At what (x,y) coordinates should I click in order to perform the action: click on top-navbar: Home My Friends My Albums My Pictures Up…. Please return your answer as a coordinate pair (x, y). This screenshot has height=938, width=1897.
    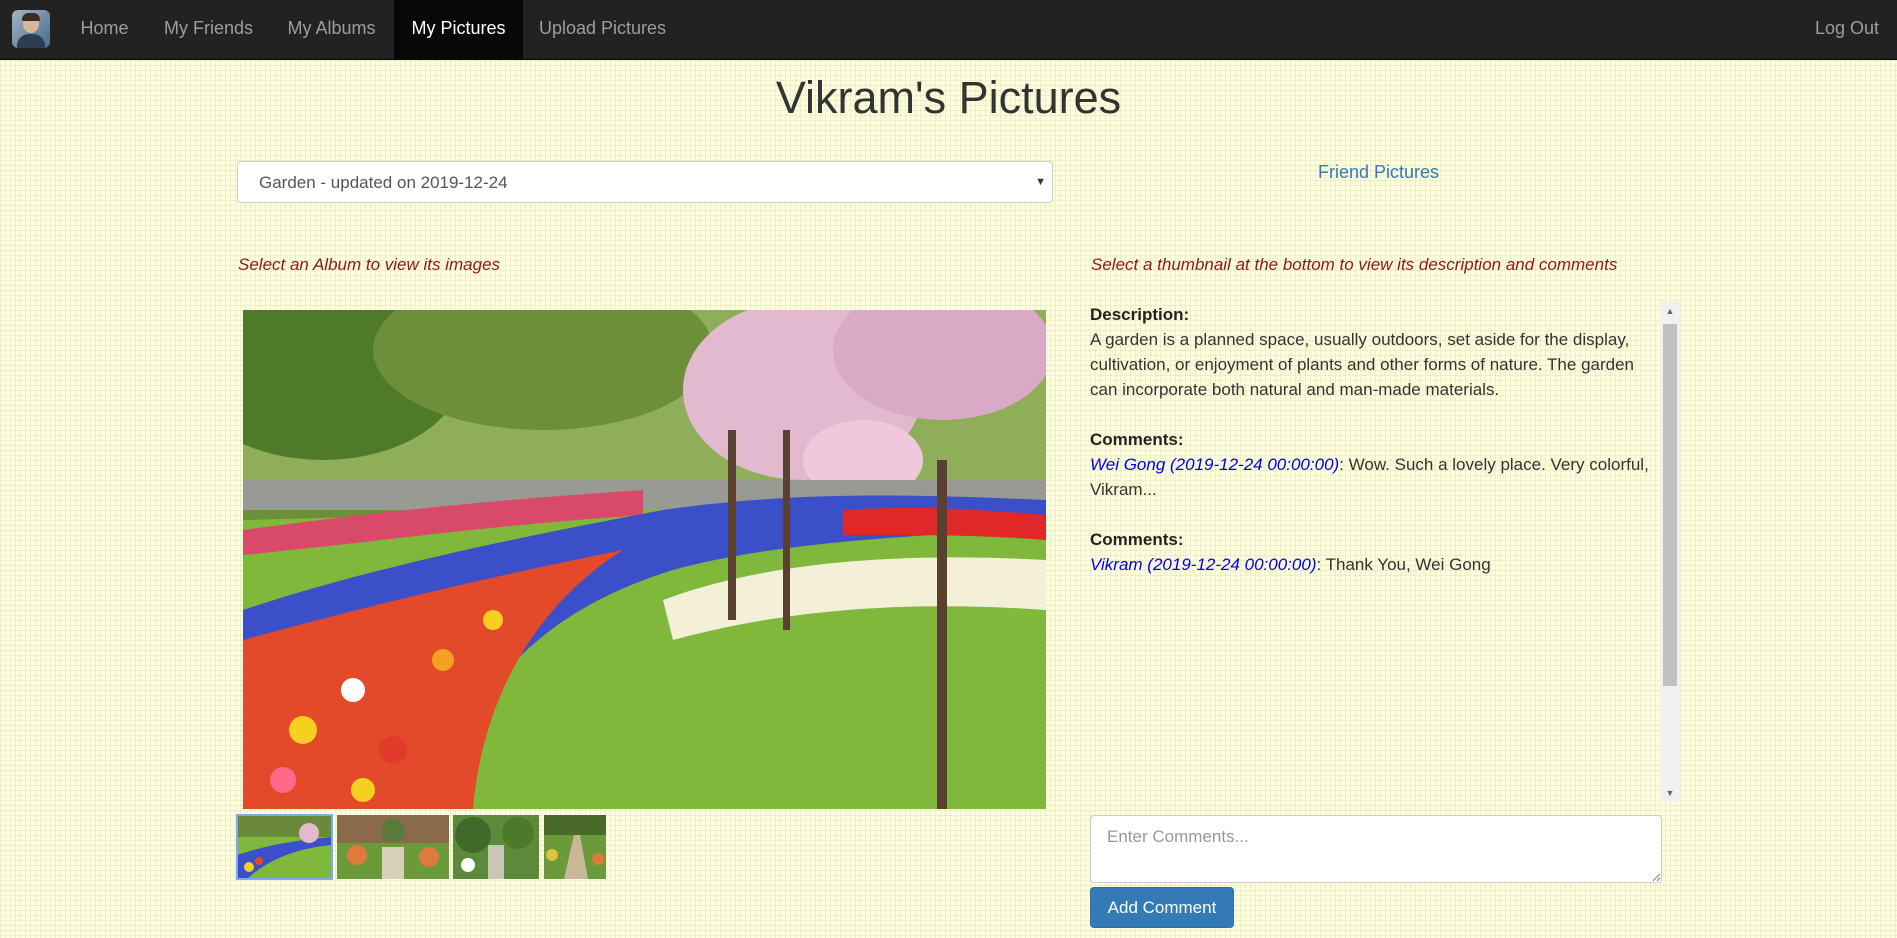
    Looking at the image, I should click on (948, 30).